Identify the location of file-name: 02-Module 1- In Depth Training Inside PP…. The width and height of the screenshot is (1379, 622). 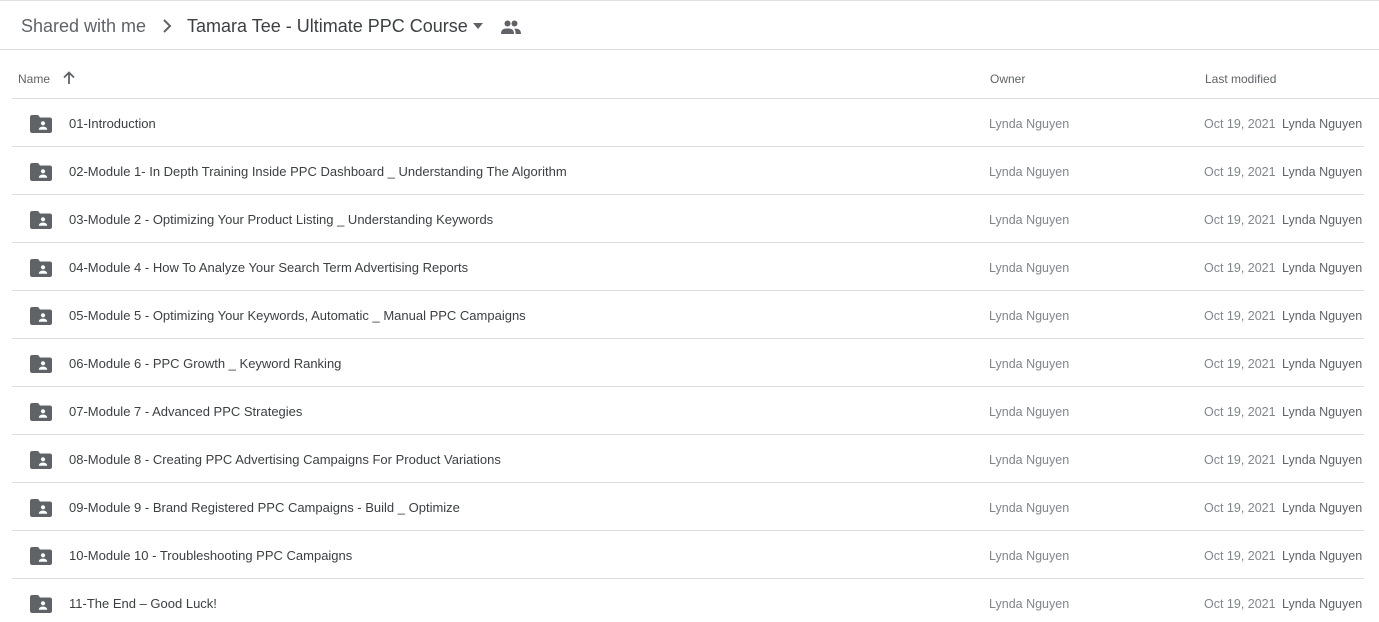
(318, 171).